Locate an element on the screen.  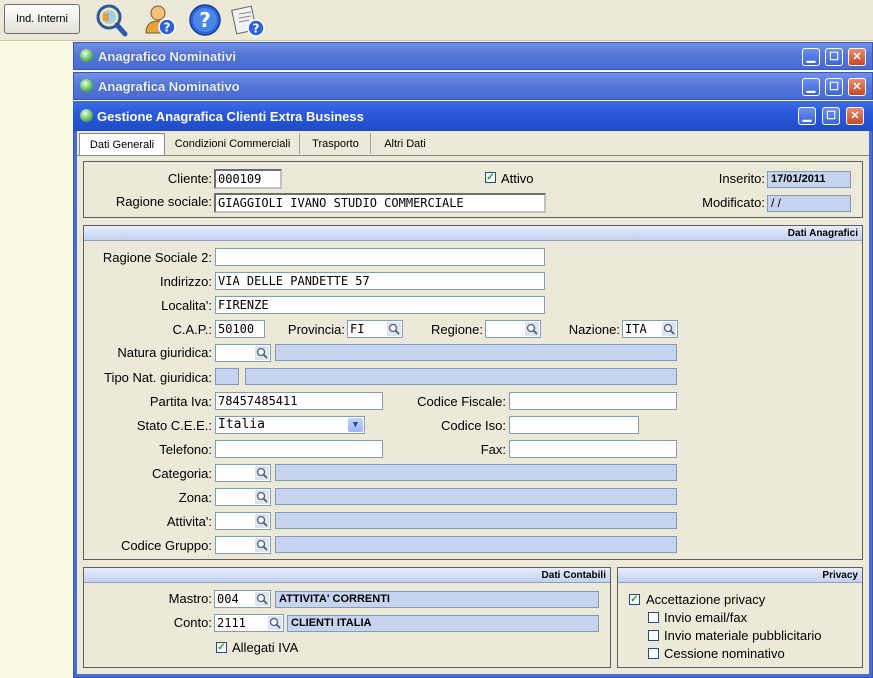
ragione-sociale-2-field is located at coordinates (380, 257).